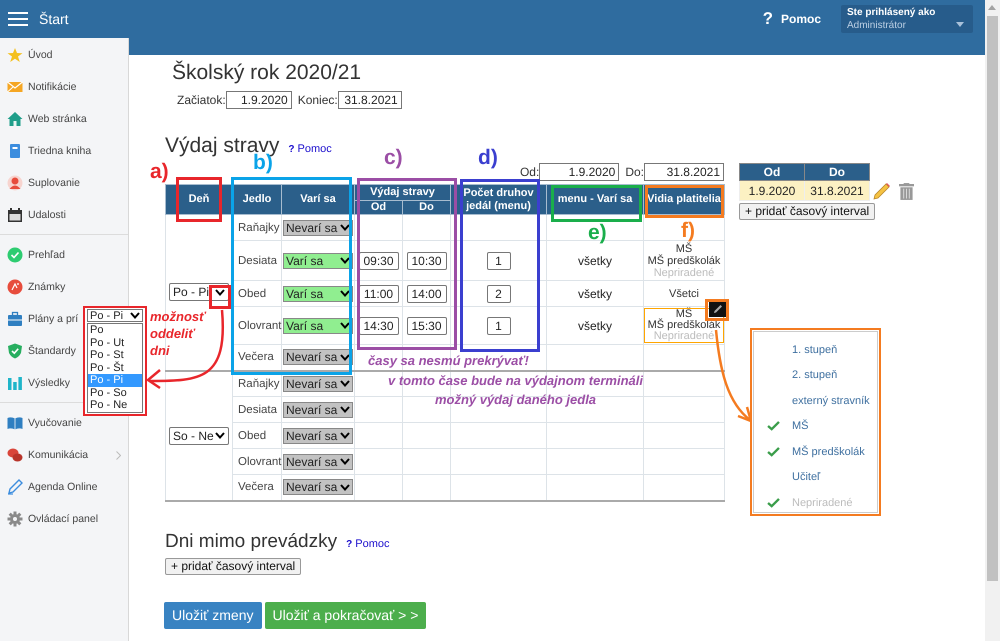  What do you see at coordinates (992, 7) in the screenshot?
I see `up-arrow-icon` at bounding box center [992, 7].